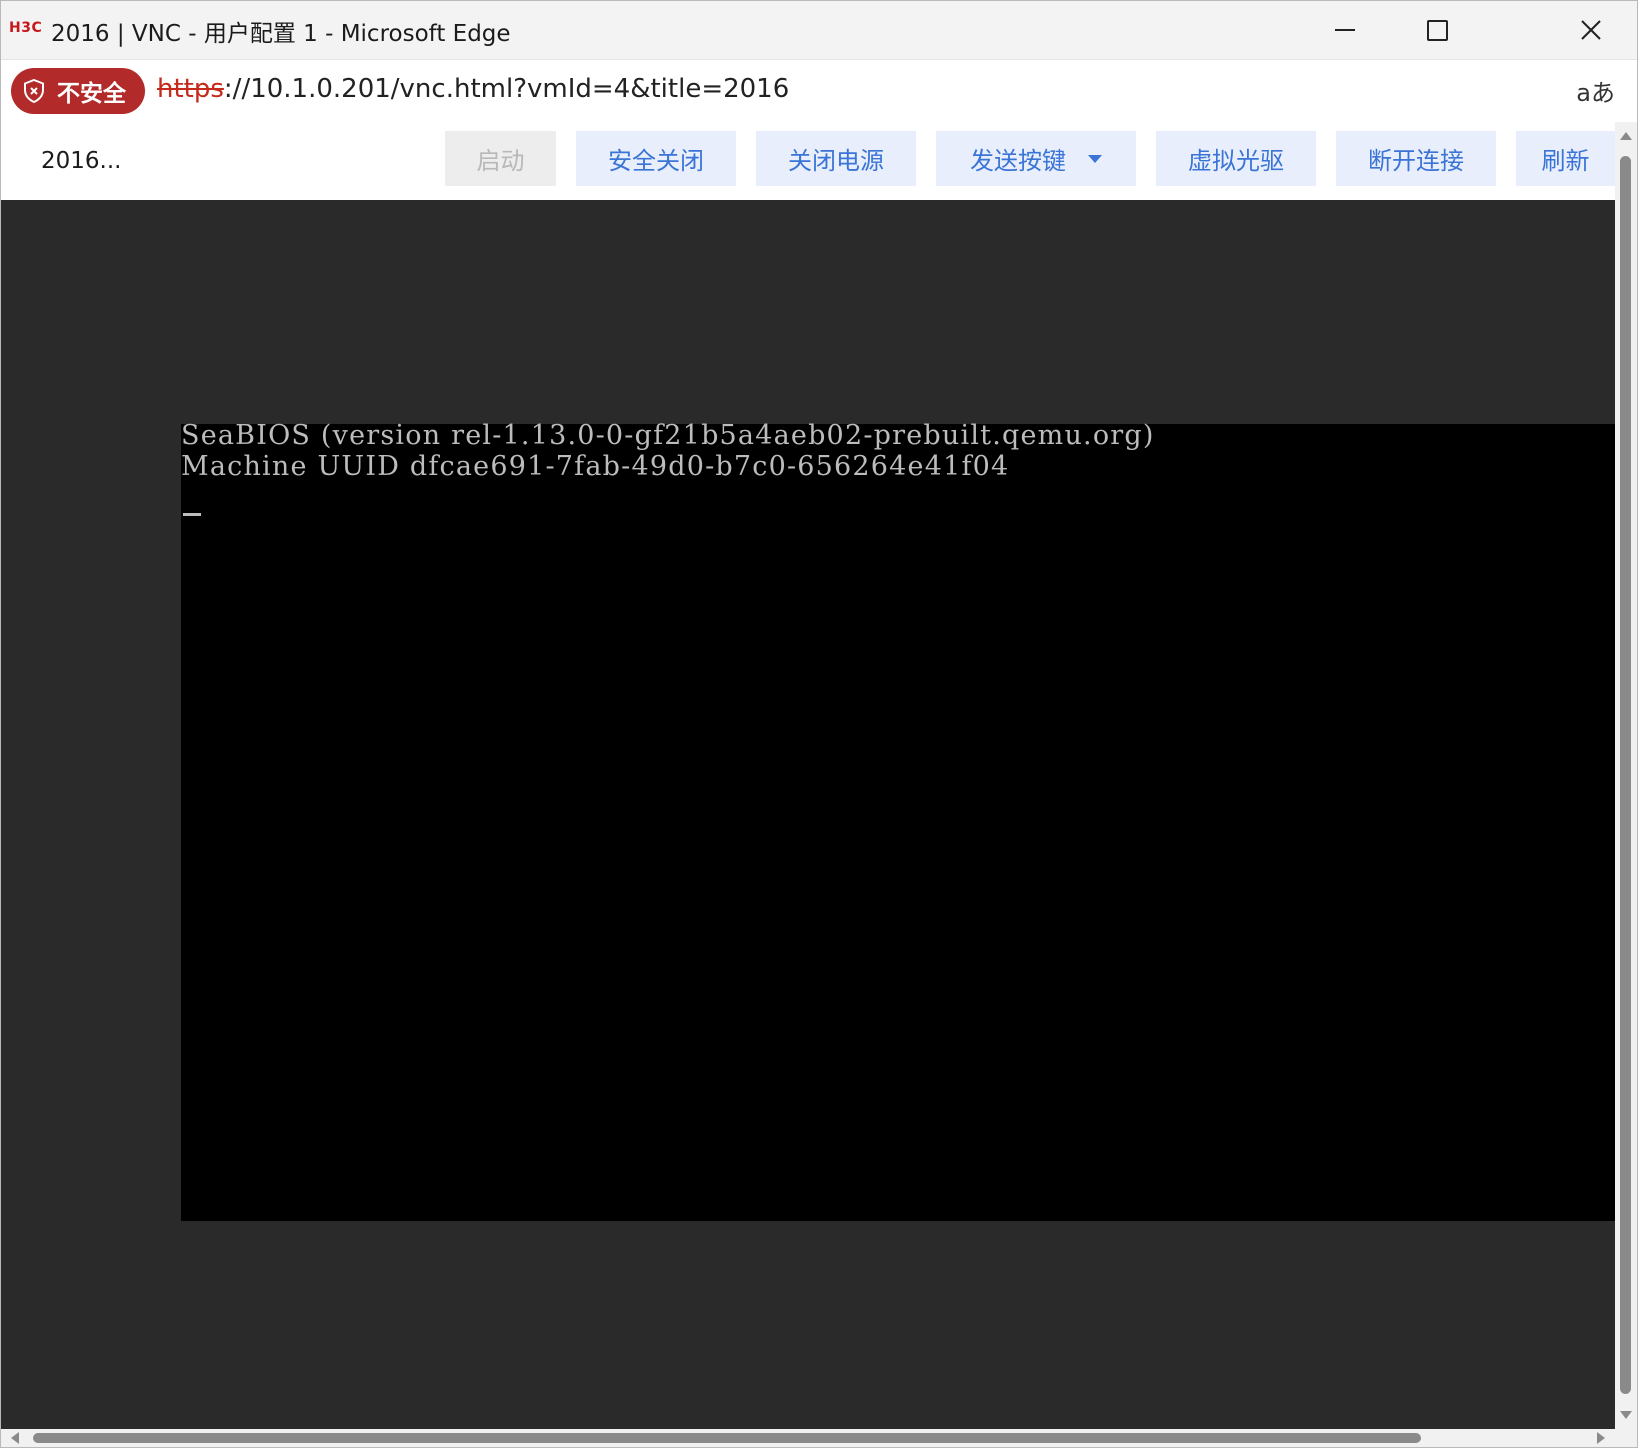  I want to click on refresh-button: 刷新, so click(1565, 158).